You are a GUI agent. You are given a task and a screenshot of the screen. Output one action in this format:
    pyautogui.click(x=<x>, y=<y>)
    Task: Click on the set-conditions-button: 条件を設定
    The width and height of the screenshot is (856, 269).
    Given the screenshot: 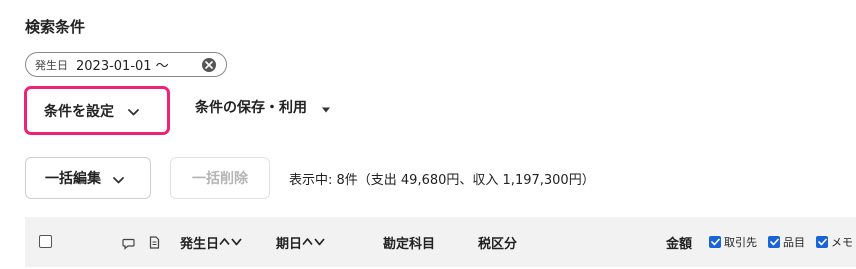 What is the action you would take?
    pyautogui.click(x=97, y=110)
    